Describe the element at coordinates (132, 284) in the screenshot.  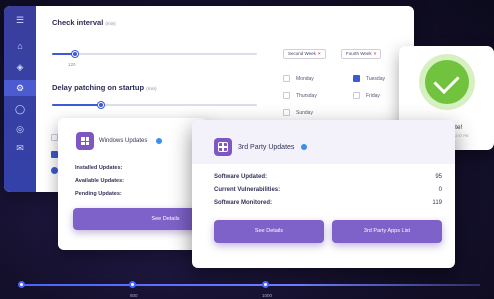
I see `timeline-handle-mid` at that location.